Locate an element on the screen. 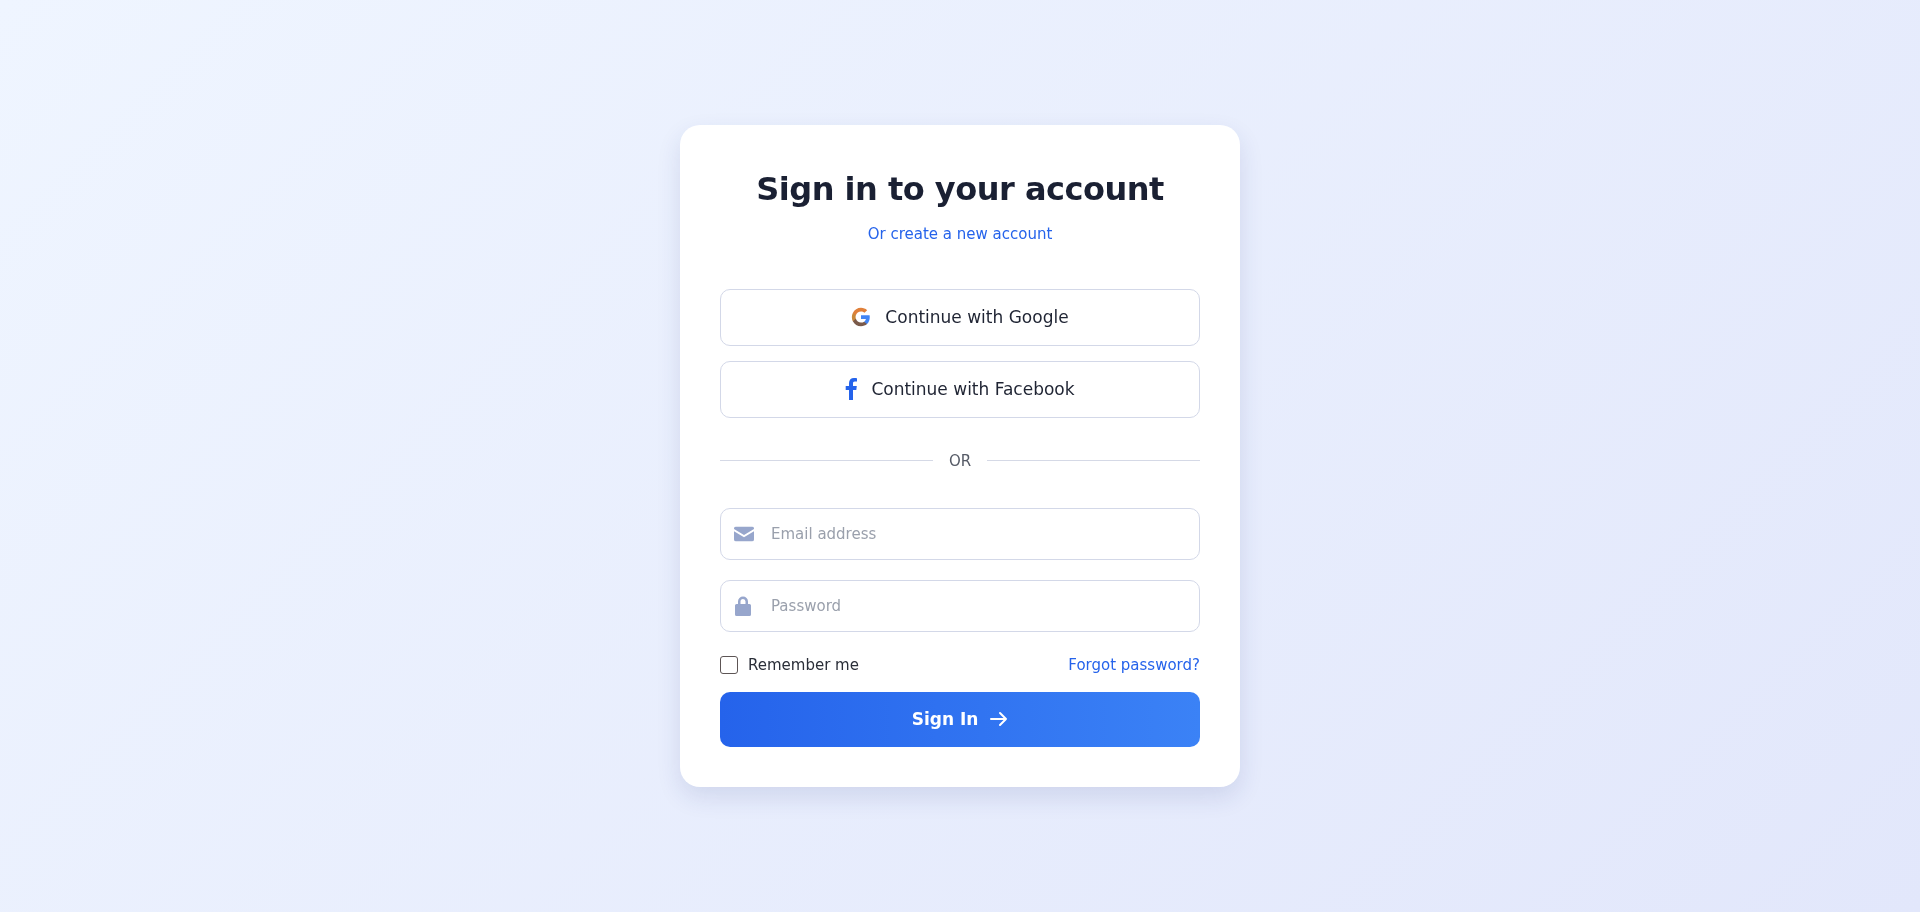 This screenshot has height=912, width=1920. facebook-sign-in-button: Continue with Facebook is located at coordinates (960, 389).